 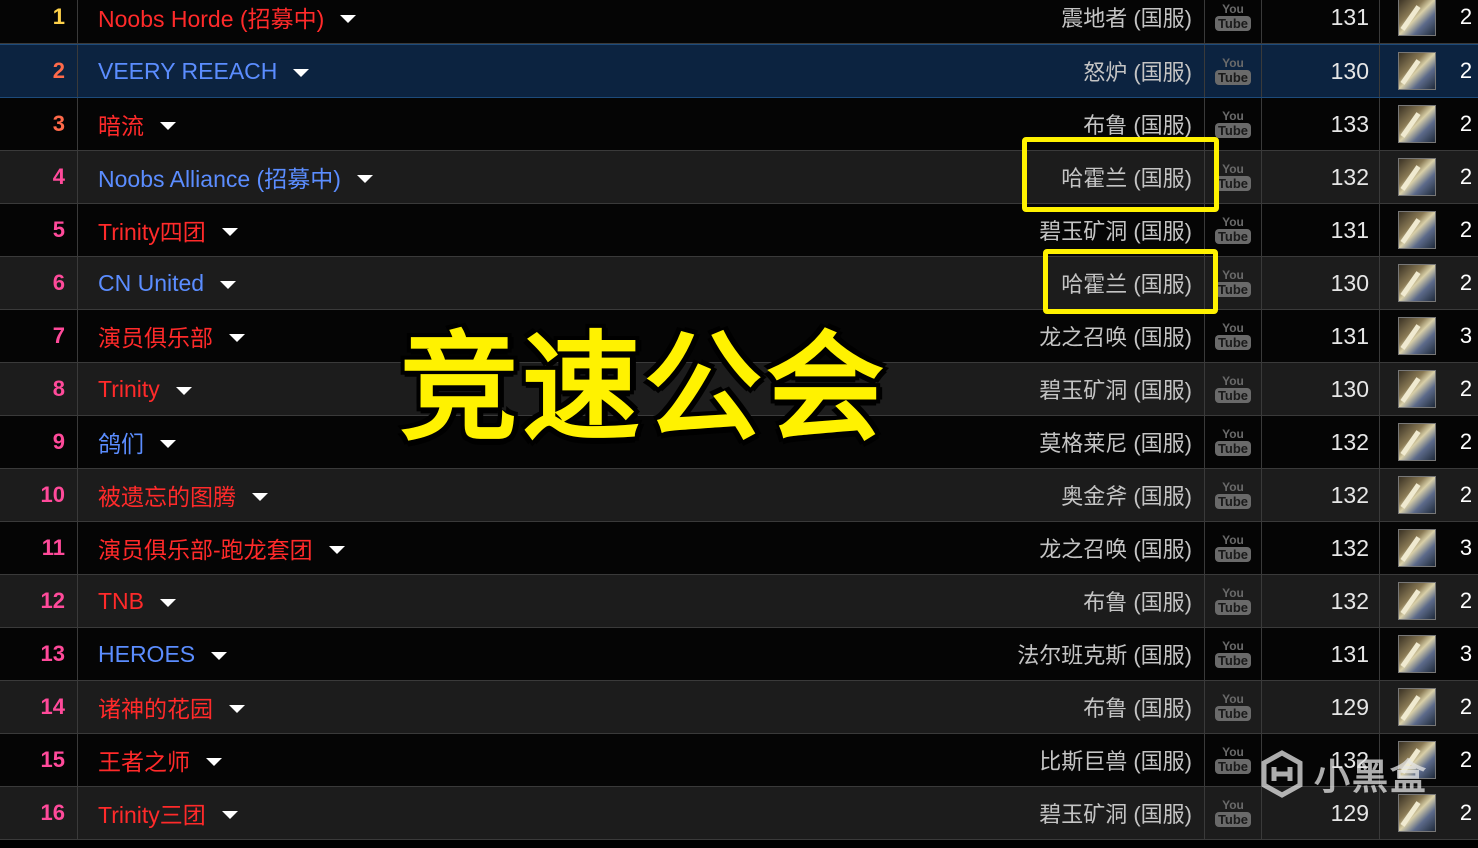 I want to click on guild-name-link: 演员俱乐部-跑龙套团, so click(x=205, y=548).